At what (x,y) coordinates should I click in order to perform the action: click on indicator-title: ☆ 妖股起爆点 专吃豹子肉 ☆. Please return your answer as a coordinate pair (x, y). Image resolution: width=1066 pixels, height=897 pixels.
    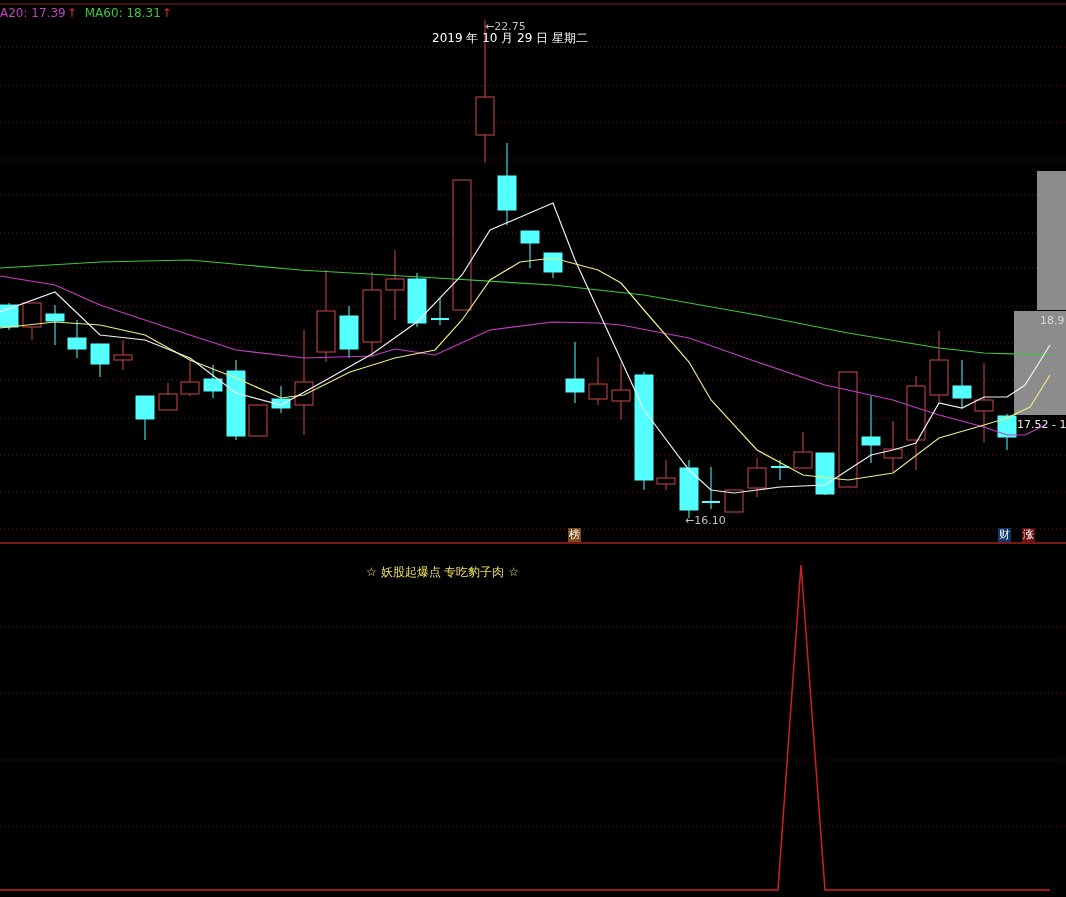
    Looking at the image, I should click on (442, 572).